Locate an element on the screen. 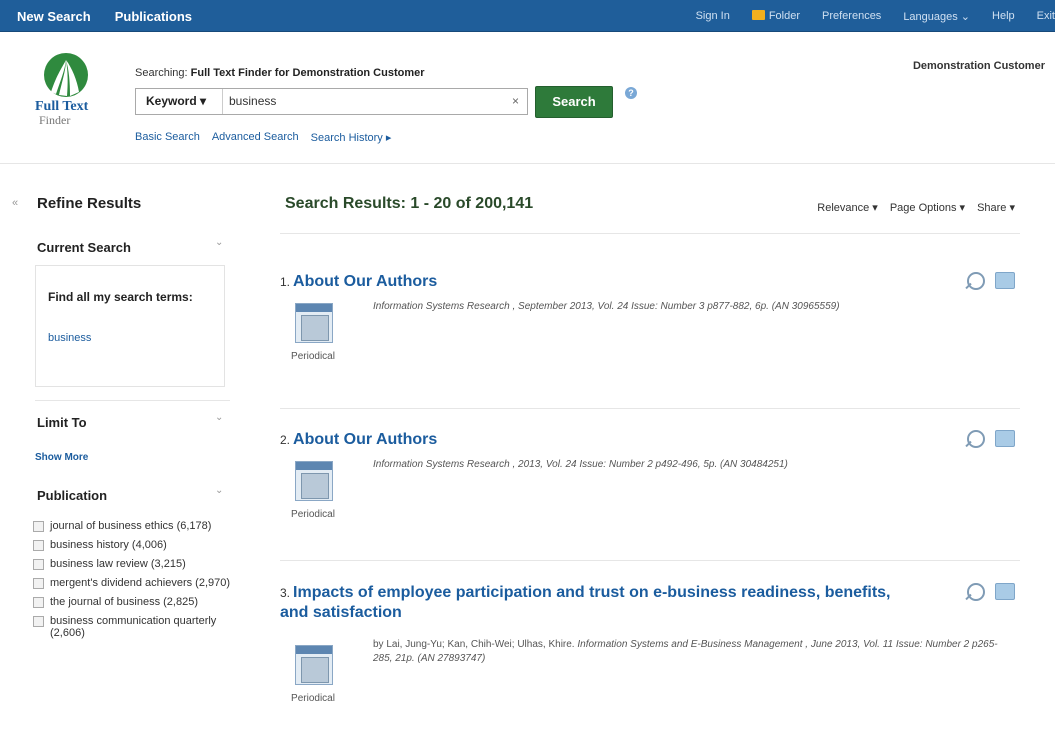  publication-facet-item: journal of business ethics (6,178) is located at coordinates (133, 526).